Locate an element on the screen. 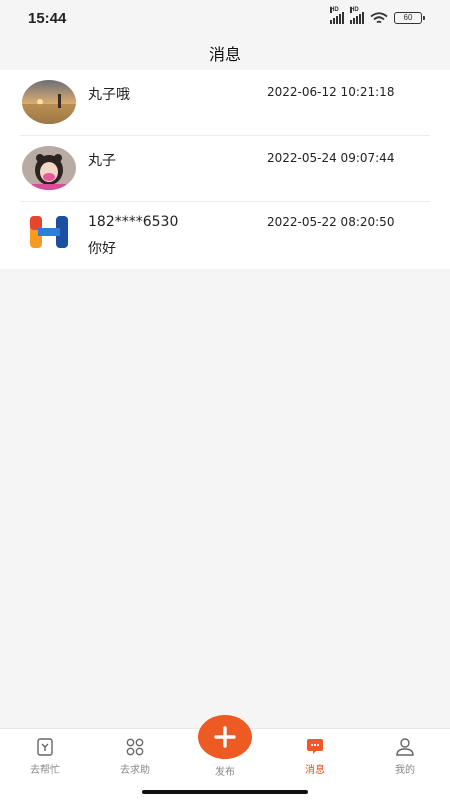 The width and height of the screenshot is (450, 800). header: 消息 is located at coordinates (225, 53).